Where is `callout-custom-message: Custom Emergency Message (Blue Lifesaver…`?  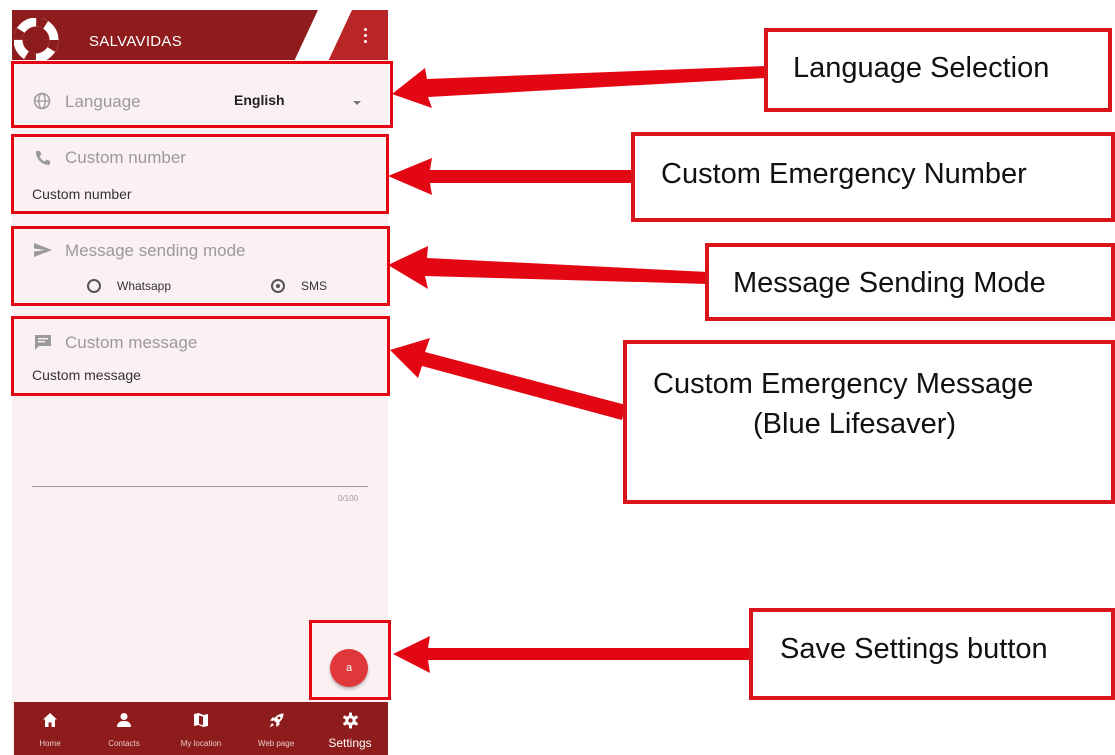
callout-custom-message: Custom Emergency Message (Blue Lifesaver… is located at coordinates (869, 422).